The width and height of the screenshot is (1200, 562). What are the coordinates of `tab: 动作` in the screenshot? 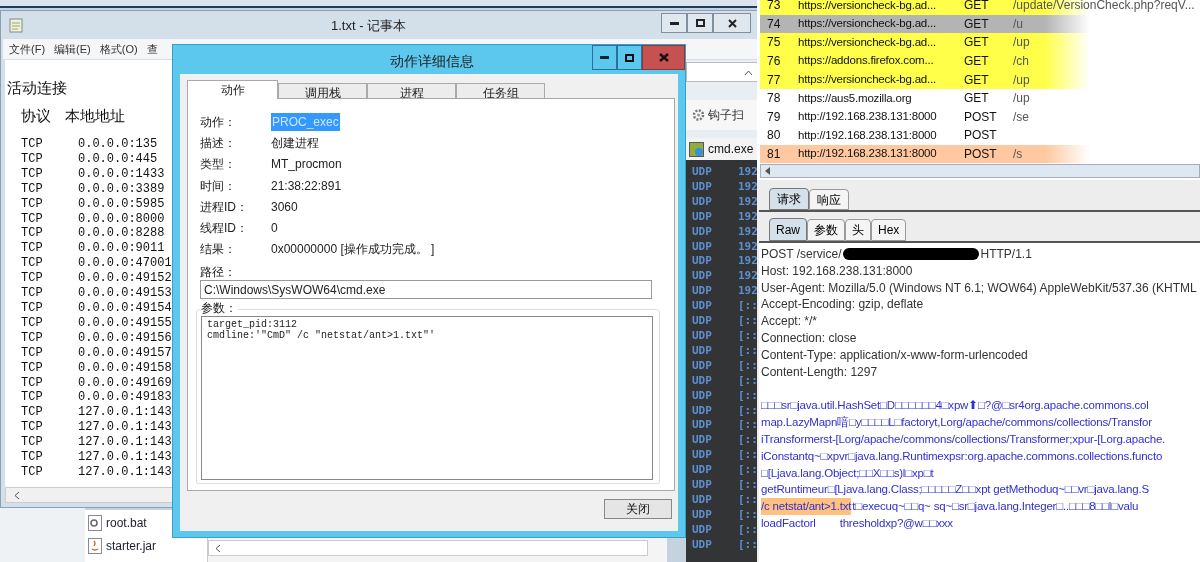 It's located at (232, 89).